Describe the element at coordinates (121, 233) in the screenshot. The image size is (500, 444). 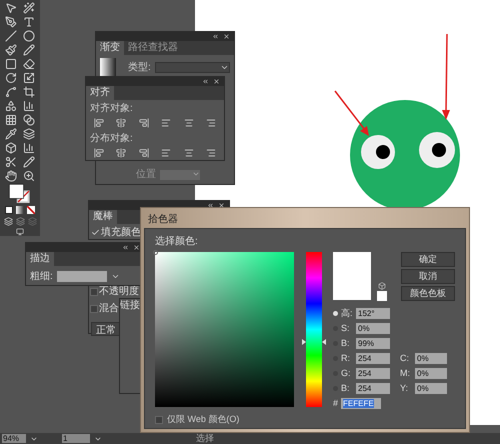
I see `option-label: 填充颜色` at that location.